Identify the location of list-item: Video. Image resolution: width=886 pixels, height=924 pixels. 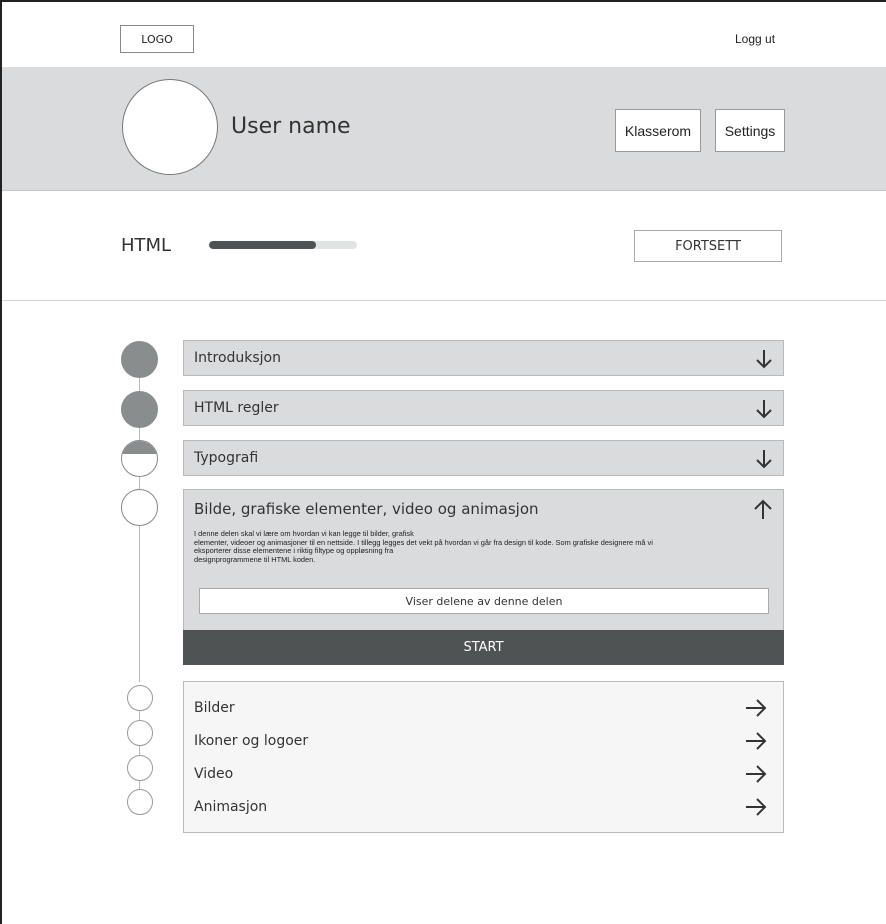
(213, 774).